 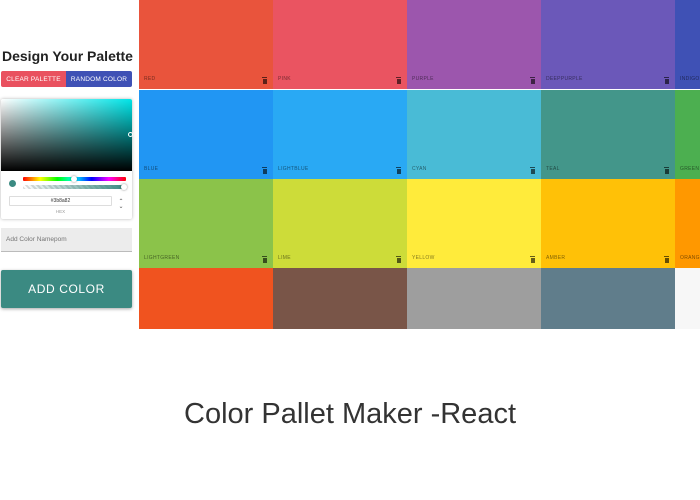 What do you see at coordinates (60, 201) in the screenshot?
I see `hex-input` at bounding box center [60, 201].